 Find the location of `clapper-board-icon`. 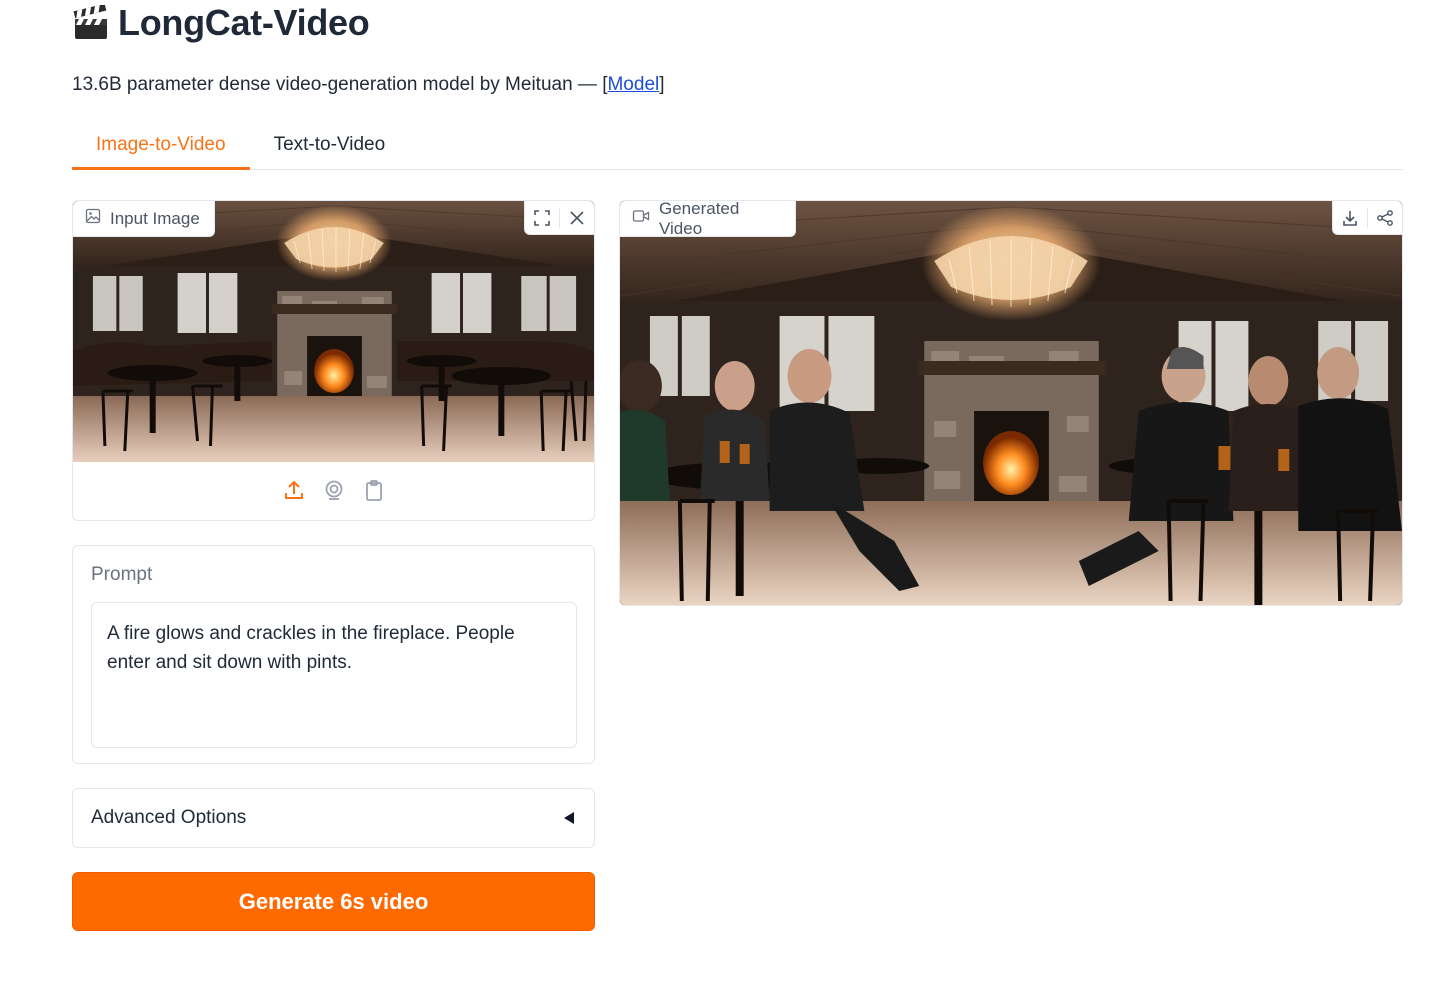

clapper-board-icon is located at coordinates (91, 22).